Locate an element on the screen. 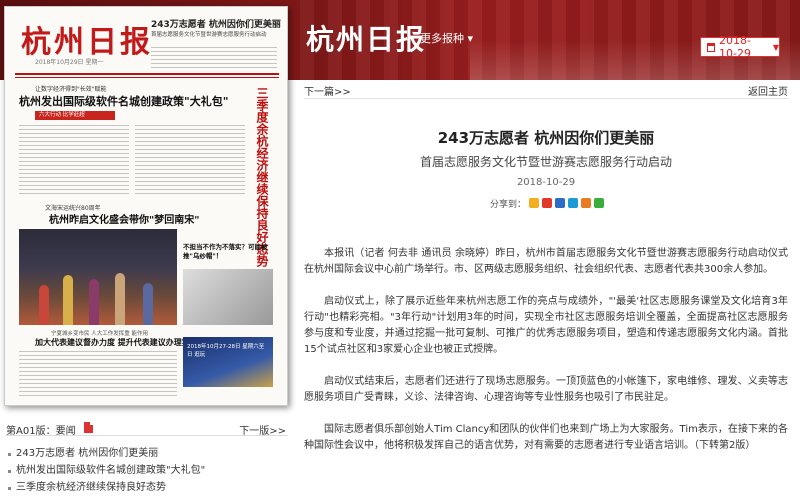  article-nav: 下一篇>> 返回主页 is located at coordinates (546, 90).